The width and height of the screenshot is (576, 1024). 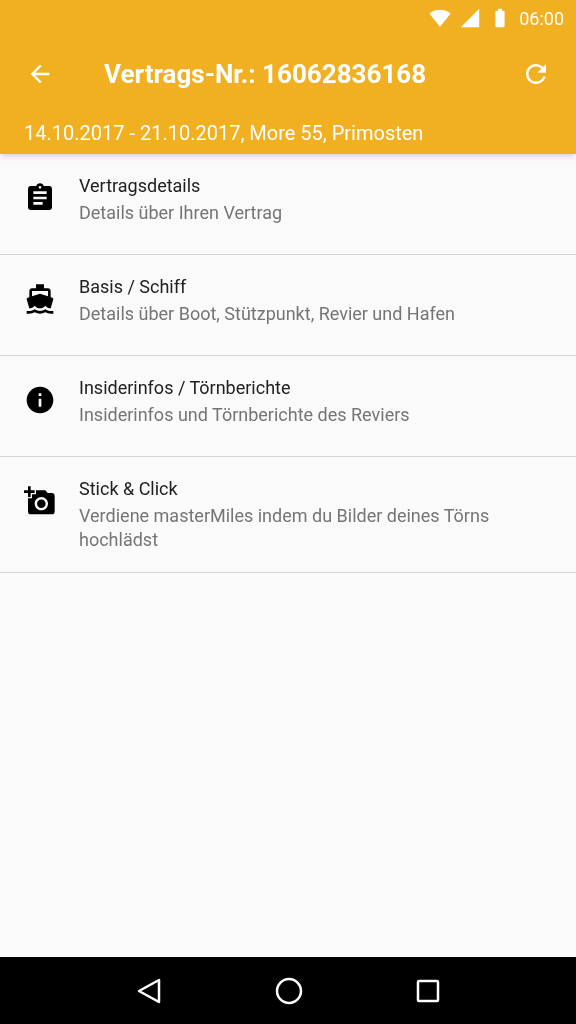 I want to click on recents-nav-icon, so click(x=427, y=990).